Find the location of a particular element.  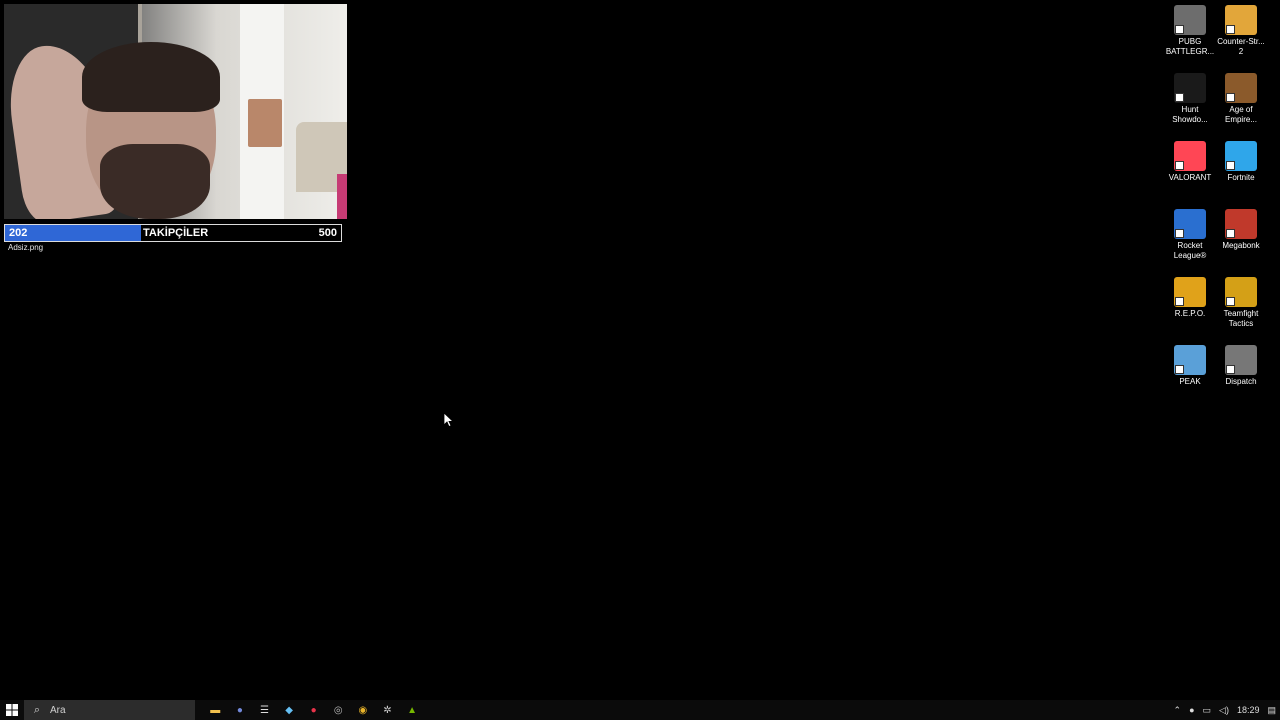

peak-icon is located at coordinates (1190, 360).